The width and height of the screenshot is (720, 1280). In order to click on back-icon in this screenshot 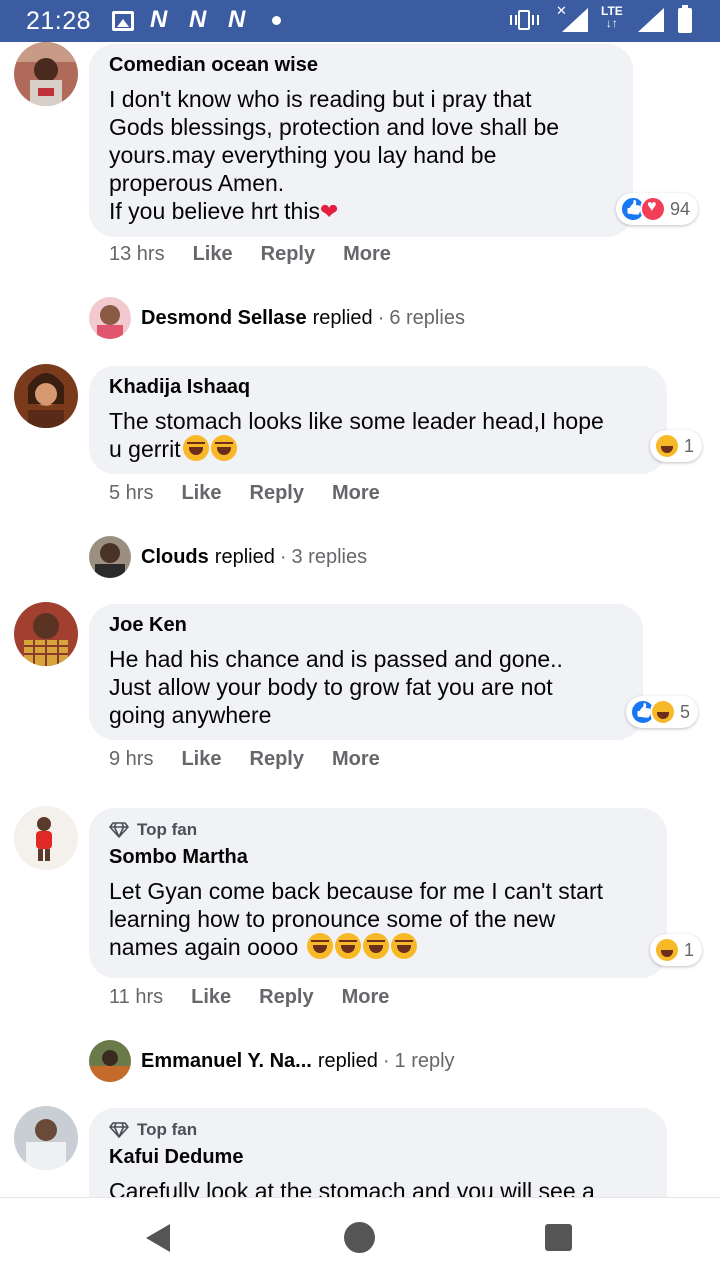, I will do `click(158, 1238)`.